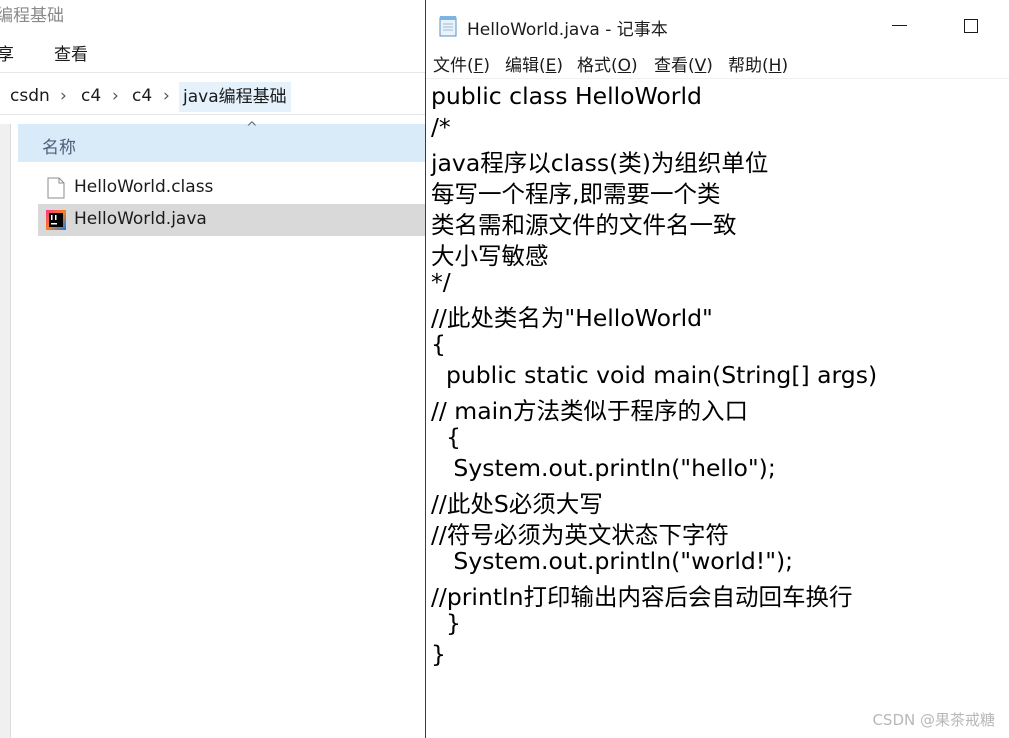  Describe the element at coordinates (232, 220) in the screenshot. I see `file-row-java: HelloWorld.java` at that location.